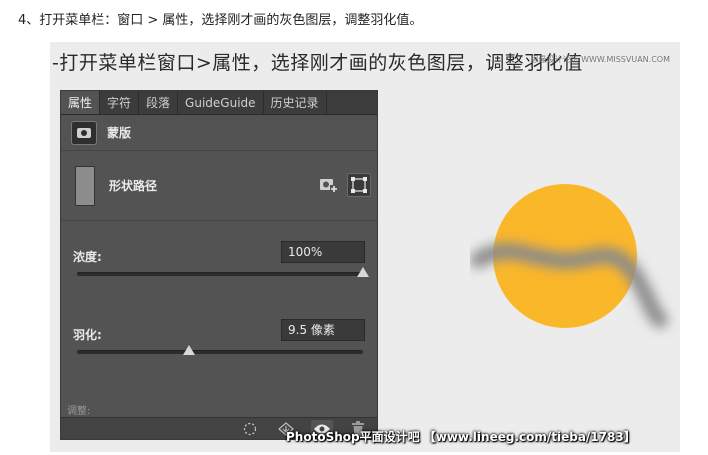 Image resolution: width=708 pixels, height=455 pixels. Describe the element at coordinates (188, 350) in the screenshot. I see `feather-slider-thumb` at that location.